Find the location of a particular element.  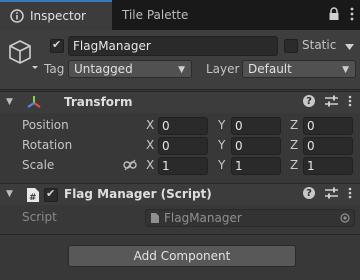

position-z-axis: Z is located at coordinates (294, 125).